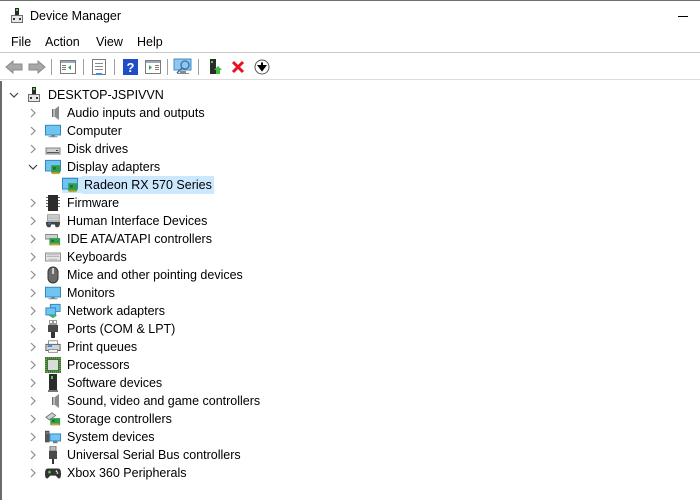 This screenshot has height=500, width=700. I want to click on tree-item-label: Display adapters, so click(114, 167).